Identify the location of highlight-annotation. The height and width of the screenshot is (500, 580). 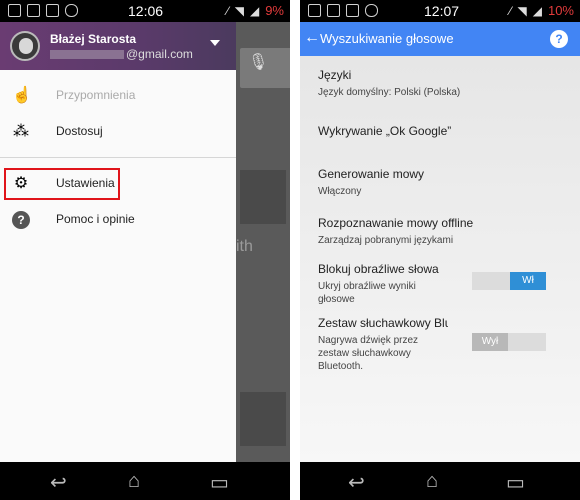
(62, 184).